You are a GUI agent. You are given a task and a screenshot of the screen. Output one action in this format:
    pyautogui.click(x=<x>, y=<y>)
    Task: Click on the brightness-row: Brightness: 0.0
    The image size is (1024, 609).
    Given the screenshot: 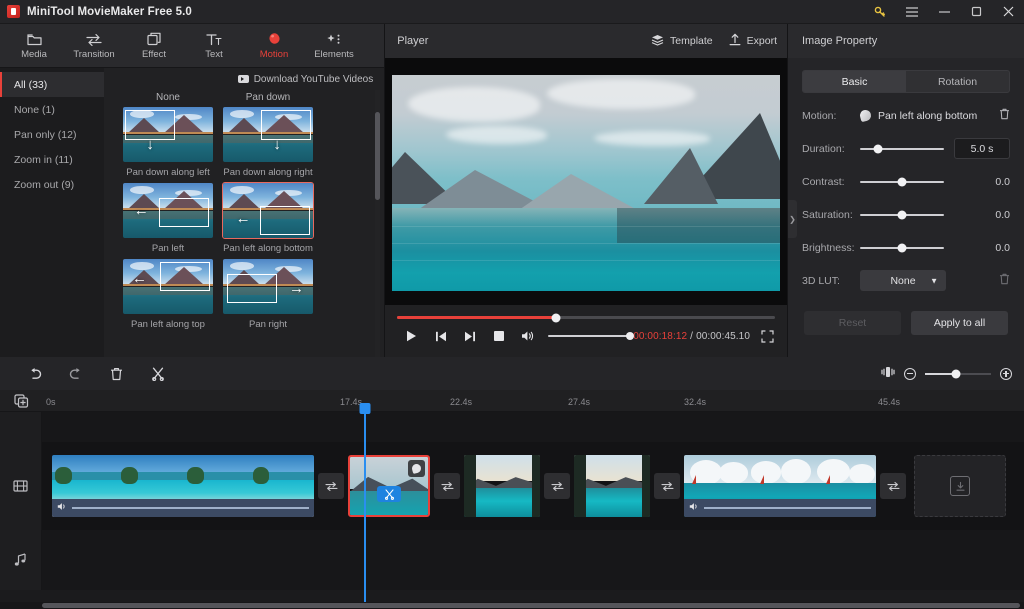 What is the action you would take?
    pyautogui.click(x=906, y=247)
    